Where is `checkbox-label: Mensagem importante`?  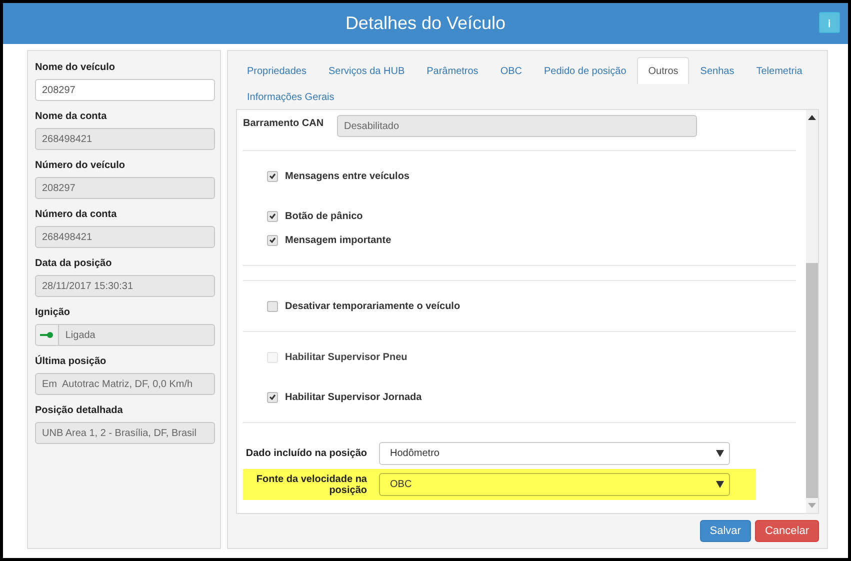
checkbox-label: Mensagem importante is located at coordinates (338, 240).